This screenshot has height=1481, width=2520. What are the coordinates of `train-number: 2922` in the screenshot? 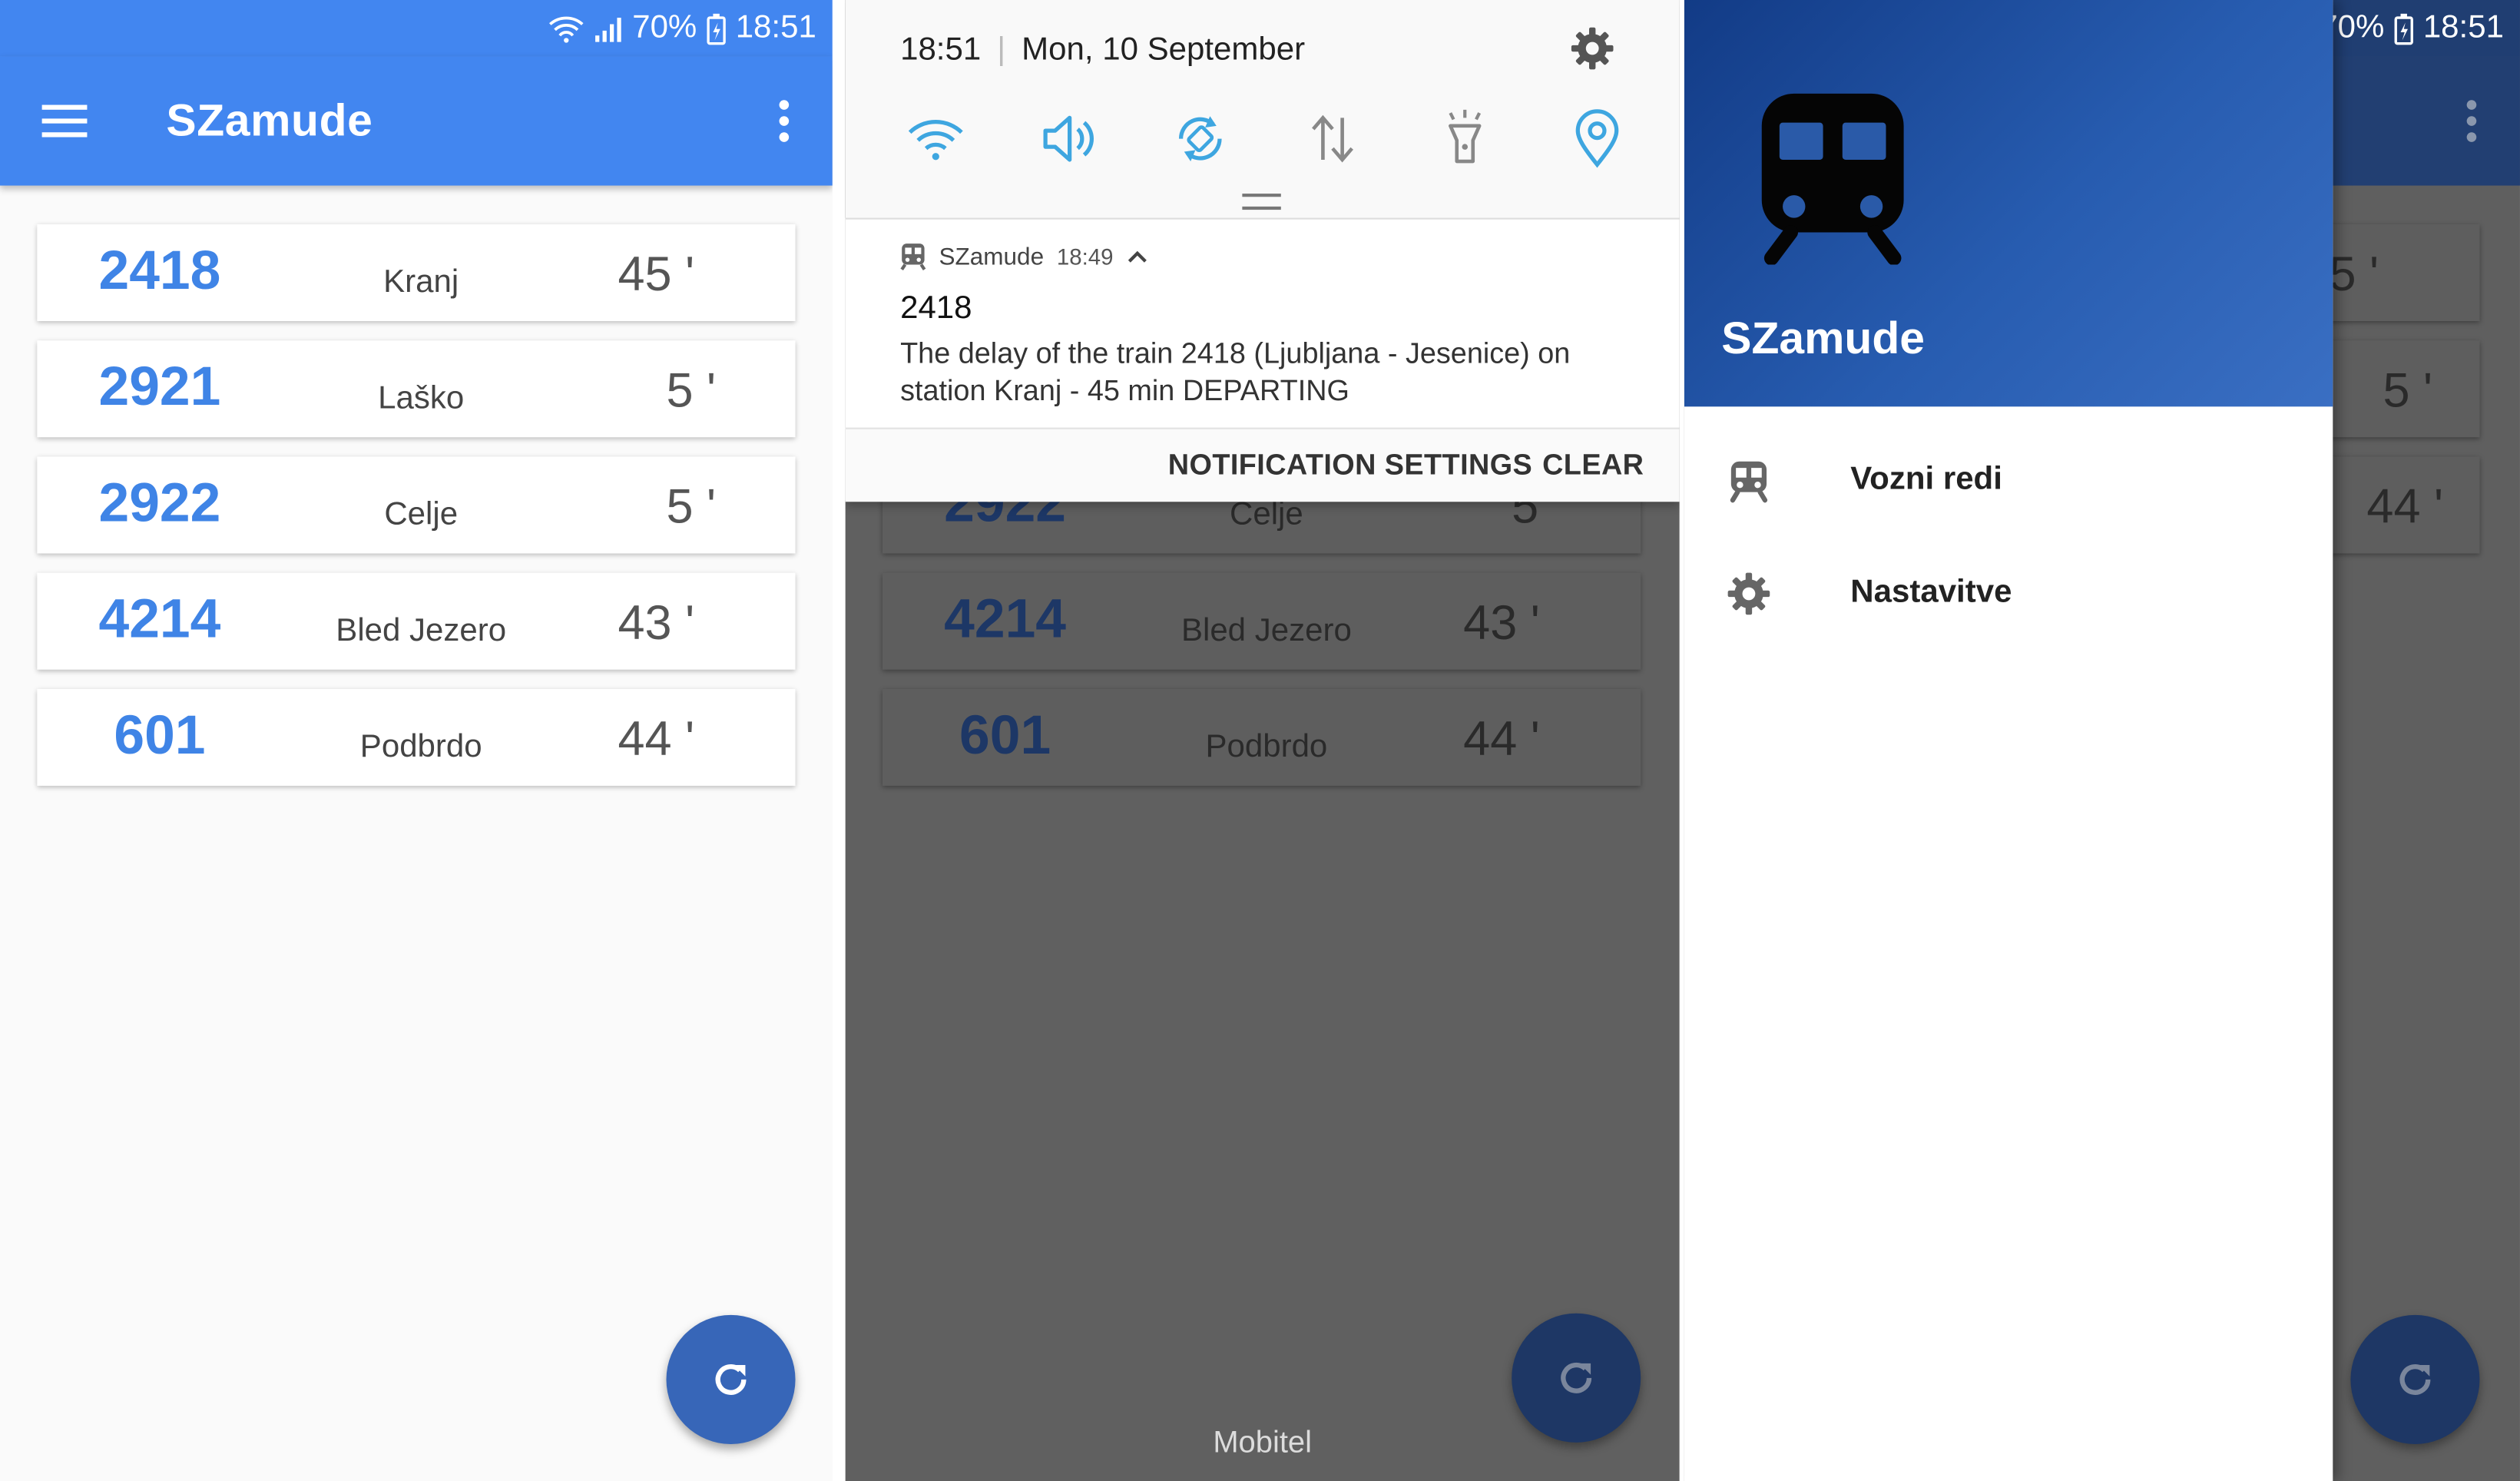 It's located at (159, 504).